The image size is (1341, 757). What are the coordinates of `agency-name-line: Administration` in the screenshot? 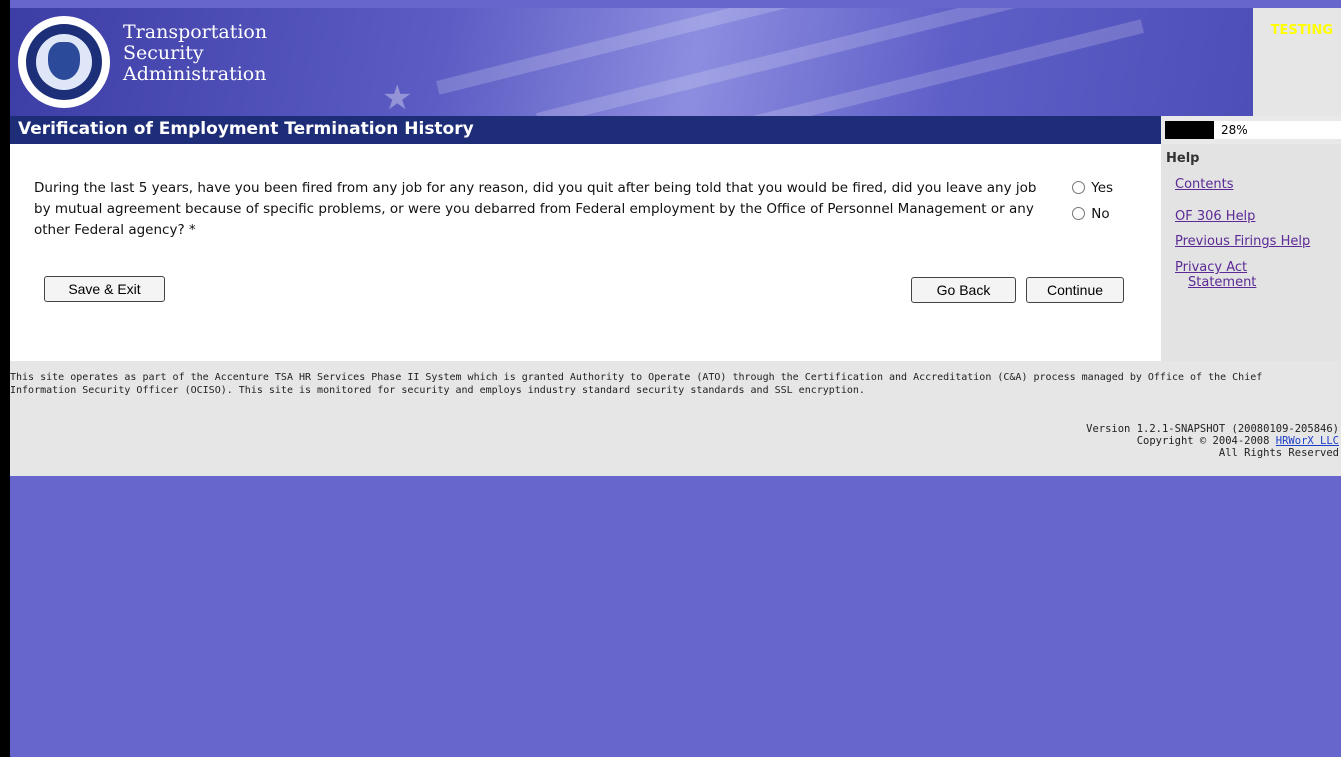 It's located at (195, 74).